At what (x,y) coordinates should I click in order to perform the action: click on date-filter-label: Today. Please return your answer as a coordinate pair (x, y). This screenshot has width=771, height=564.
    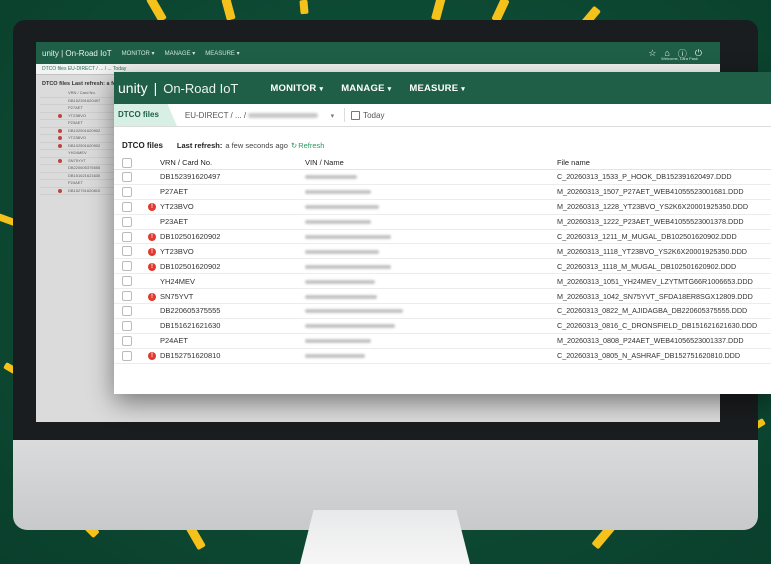
    Looking at the image, I should click on (374, 115).